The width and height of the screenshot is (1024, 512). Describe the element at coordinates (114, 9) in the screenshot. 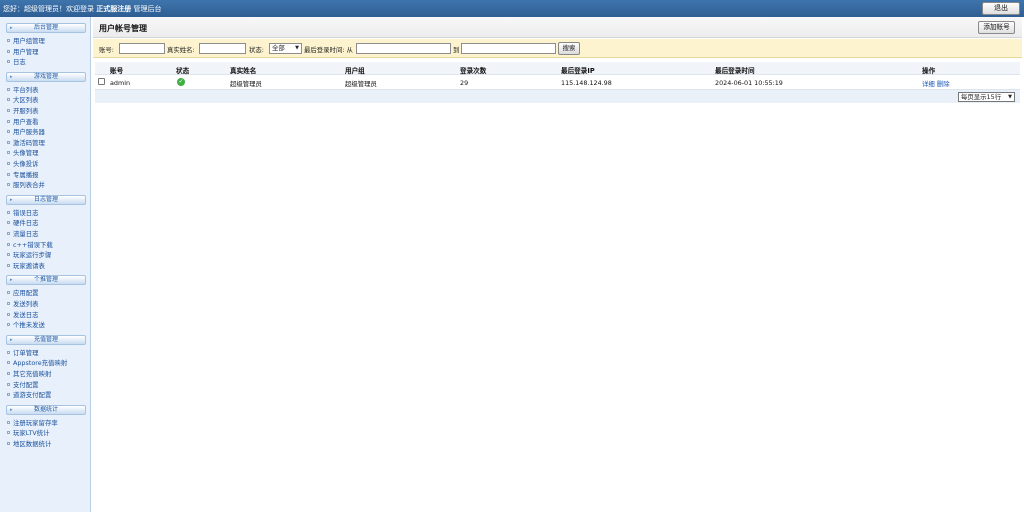

I see `server-name: 正式服注册` at that location.